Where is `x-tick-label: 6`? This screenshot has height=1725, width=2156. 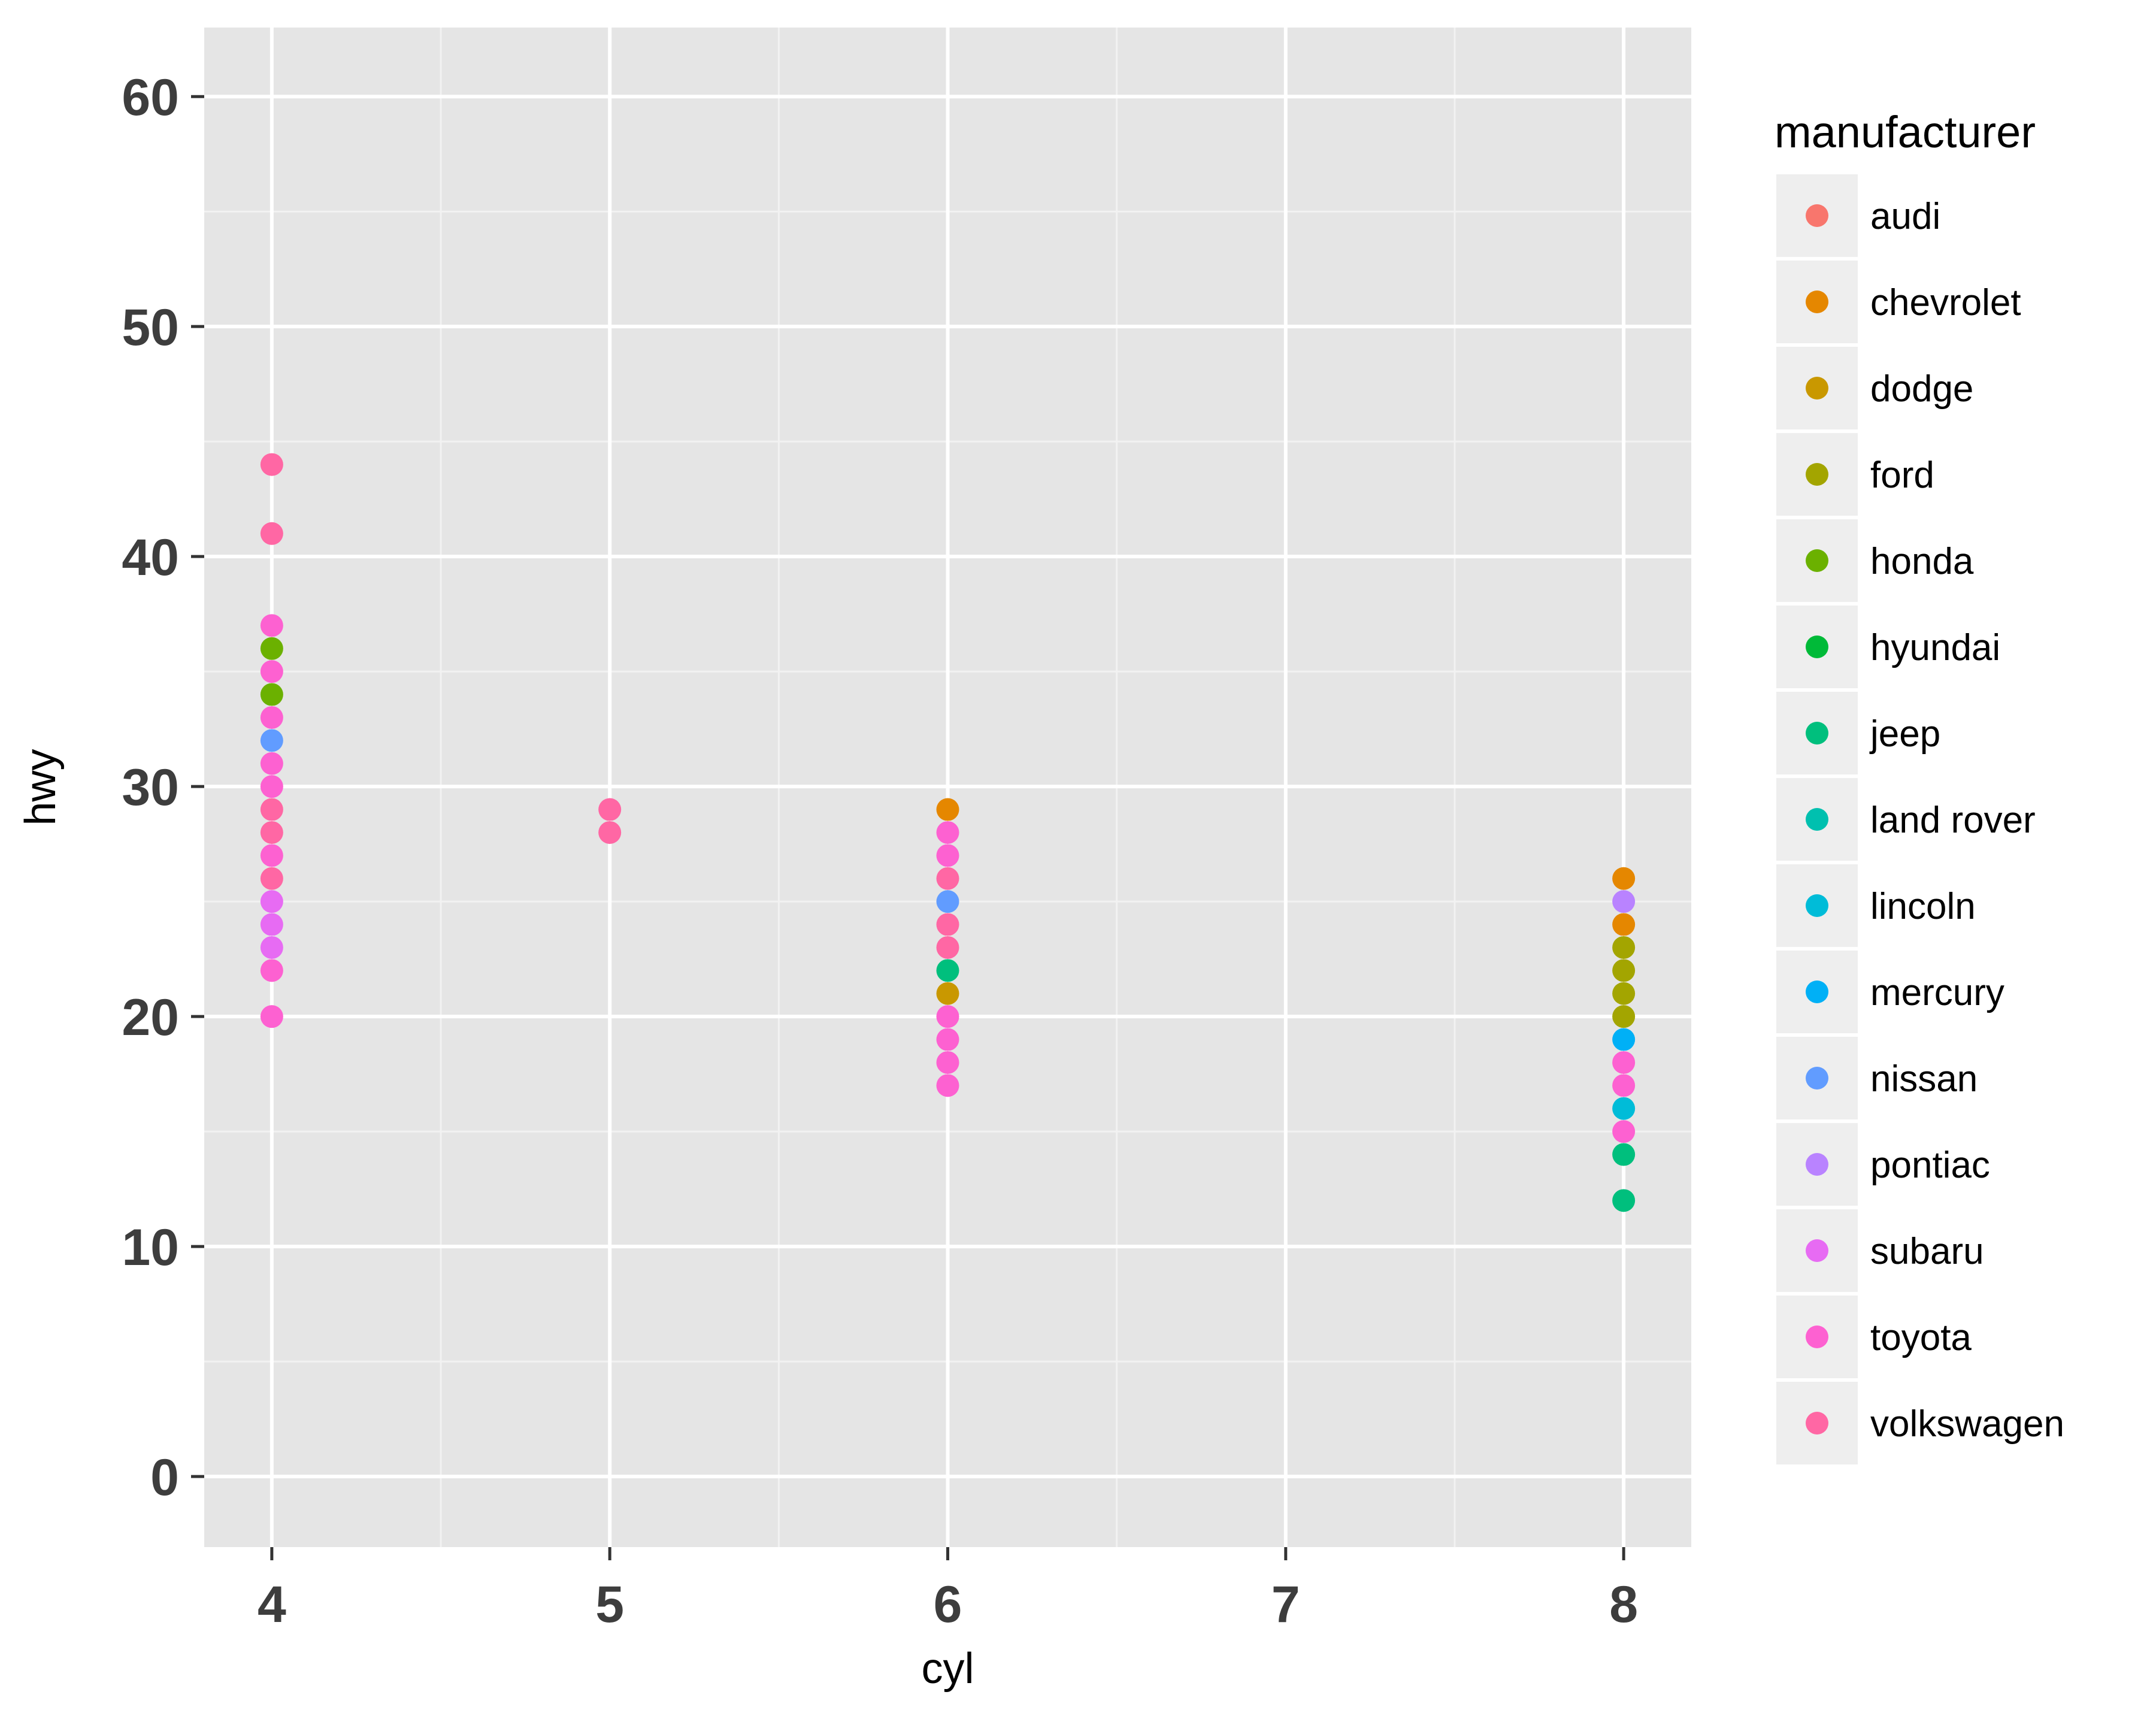 x-tick-label: 6 is located at coordinates (948, 1605).